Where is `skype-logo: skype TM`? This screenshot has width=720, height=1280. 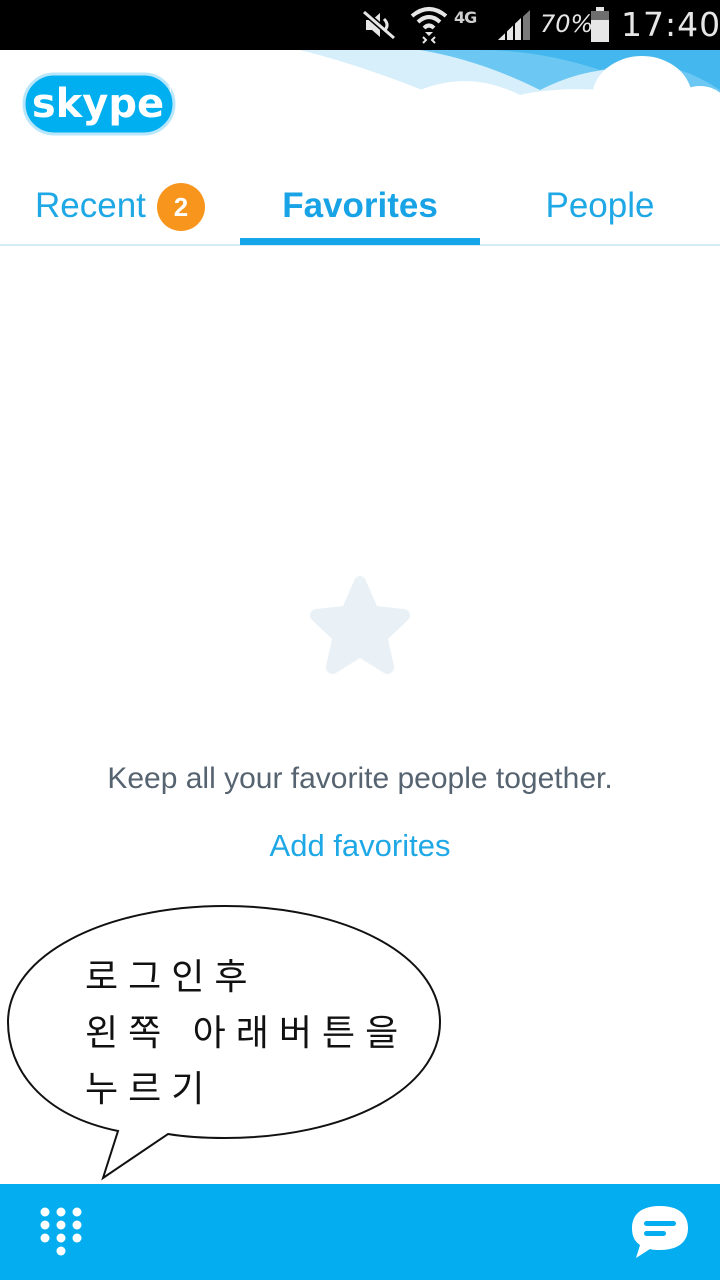 skype-logo: skype TM is located at coordinates (100, 104).